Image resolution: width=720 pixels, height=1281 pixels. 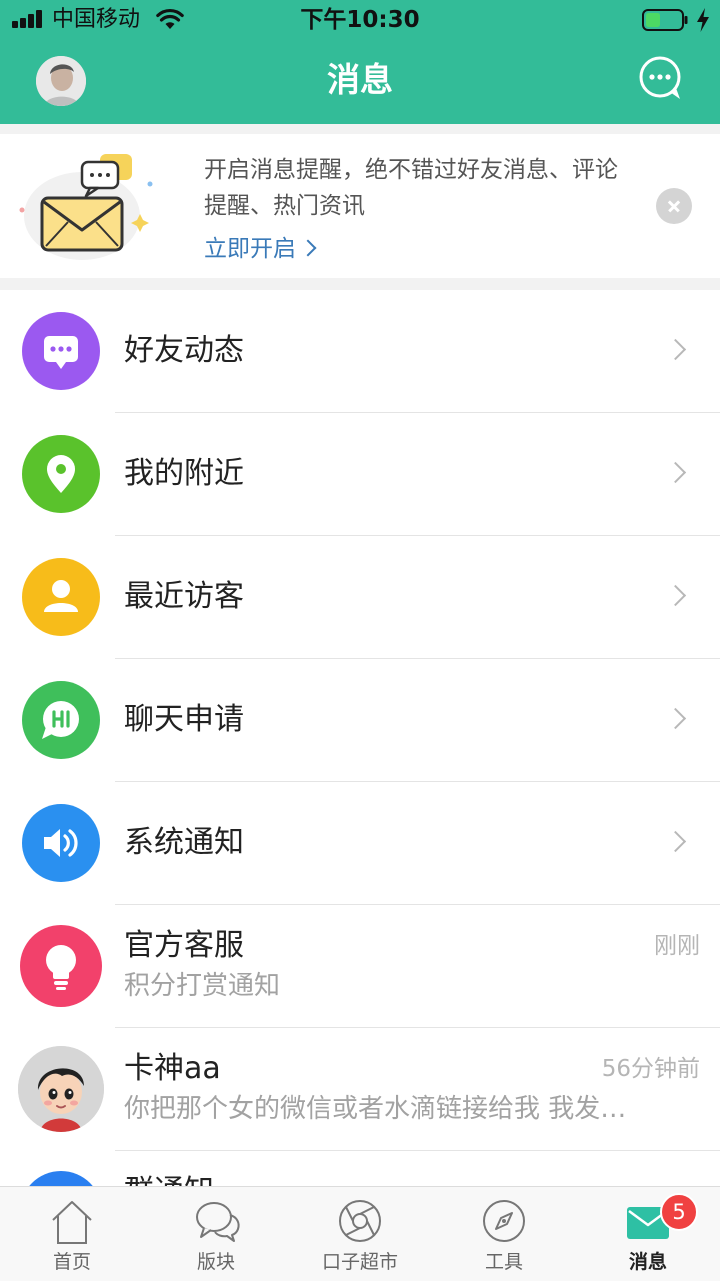 What do you see at coordinates (360, 597) in the screenshot?
I see `list-item-recent-visitors: 最近访客` at bounding box center [360, 597].